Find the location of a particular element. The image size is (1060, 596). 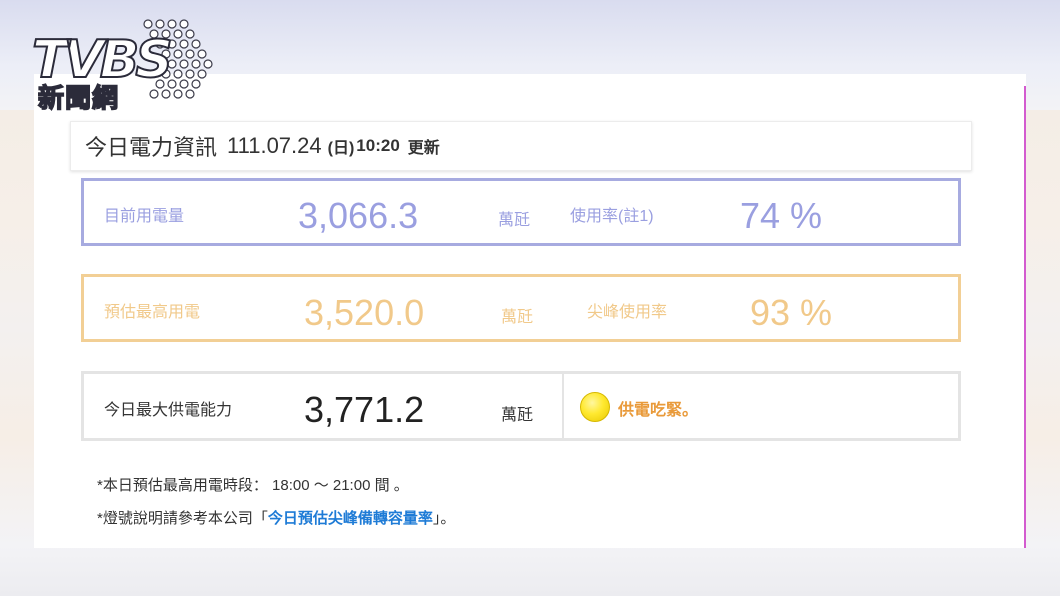

peak-rate-label: 尖峰使用率 is located at coordinates (627, 312).